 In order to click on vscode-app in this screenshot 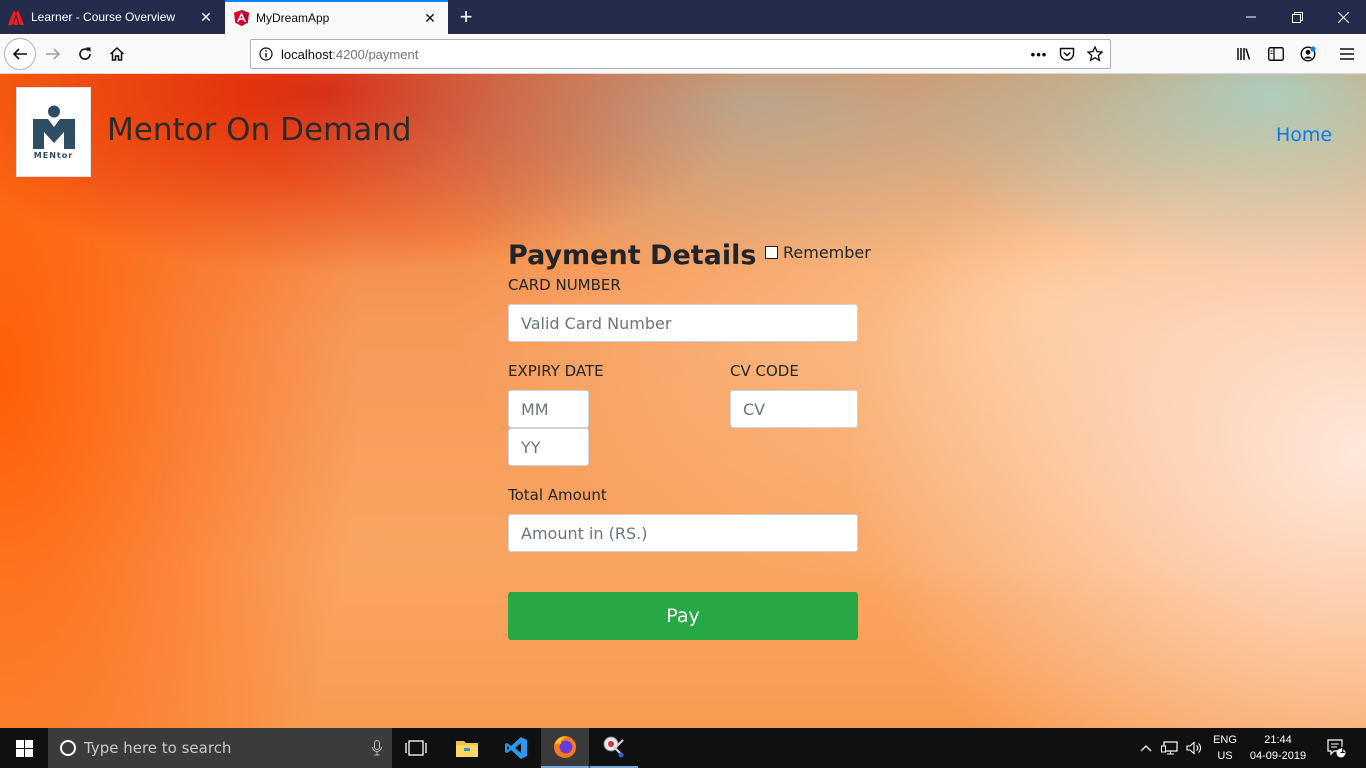, I will do `click(516, 748)`.